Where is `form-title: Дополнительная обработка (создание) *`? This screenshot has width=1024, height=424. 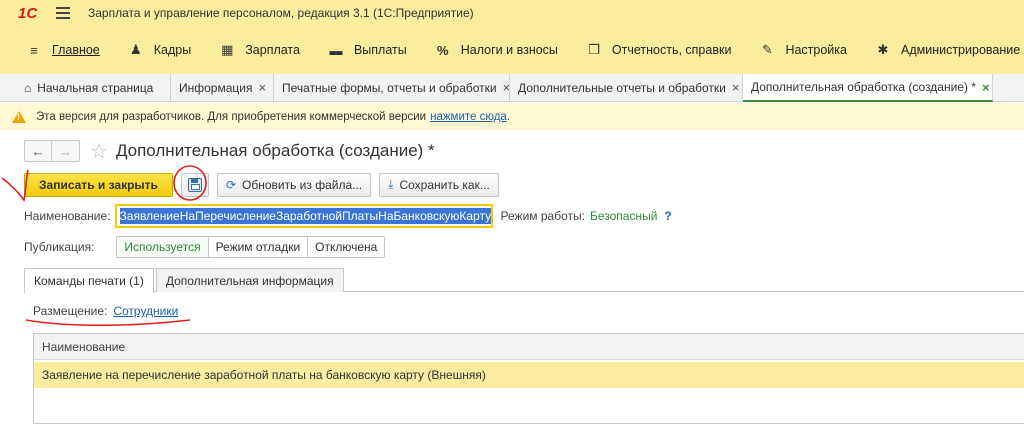 form-title: Дополнительная обработка (создание) * is located at coordinates (275, 150).